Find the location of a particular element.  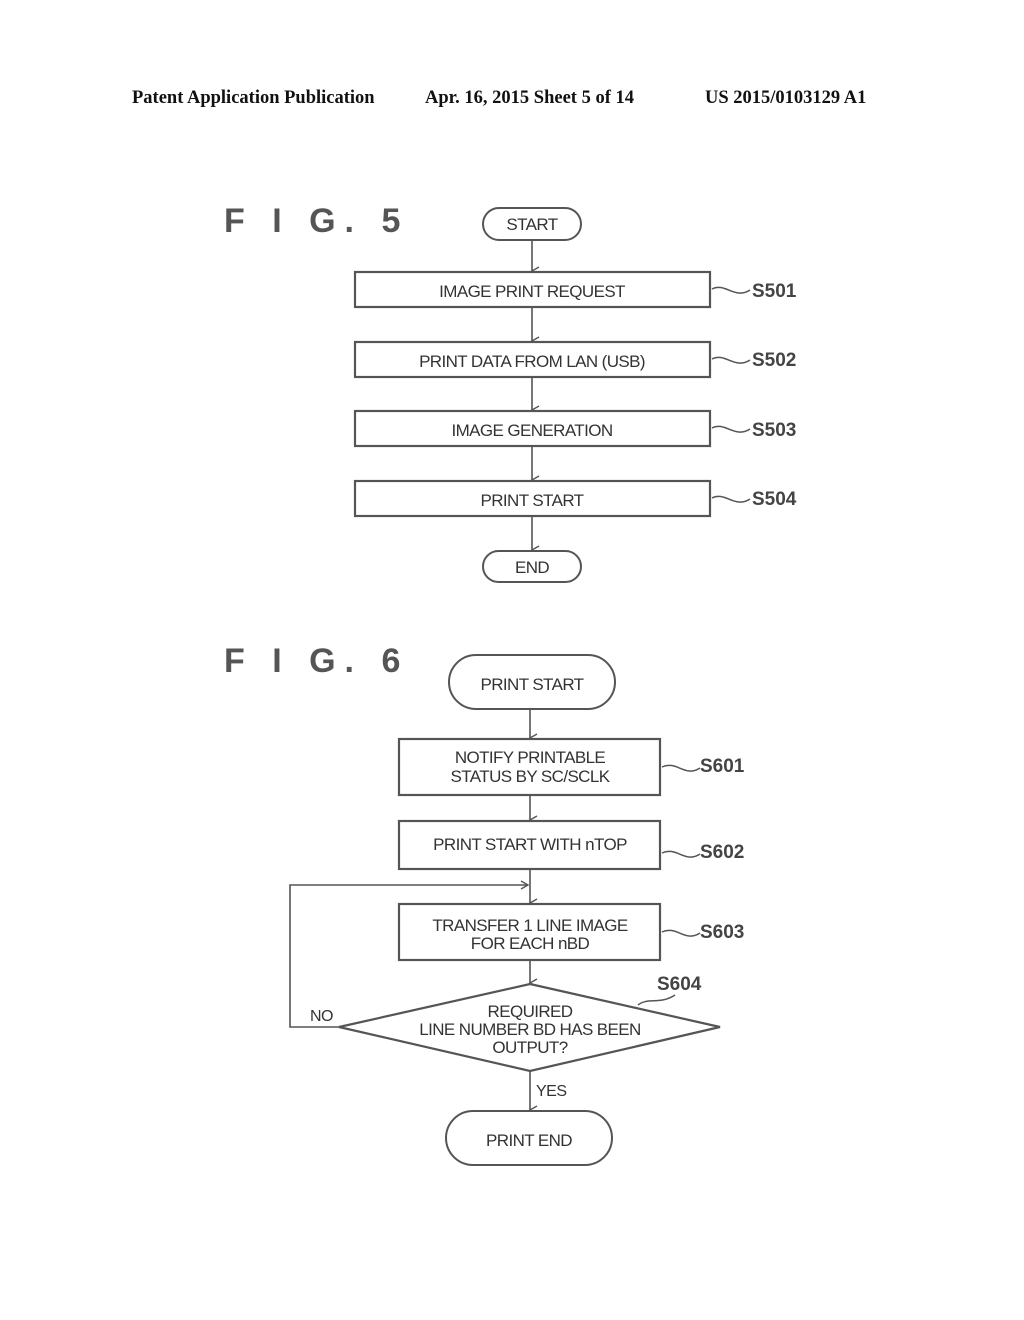

fig5-step-label: IMAGE PRINT REQUEST is located at coordinates (532, 291).